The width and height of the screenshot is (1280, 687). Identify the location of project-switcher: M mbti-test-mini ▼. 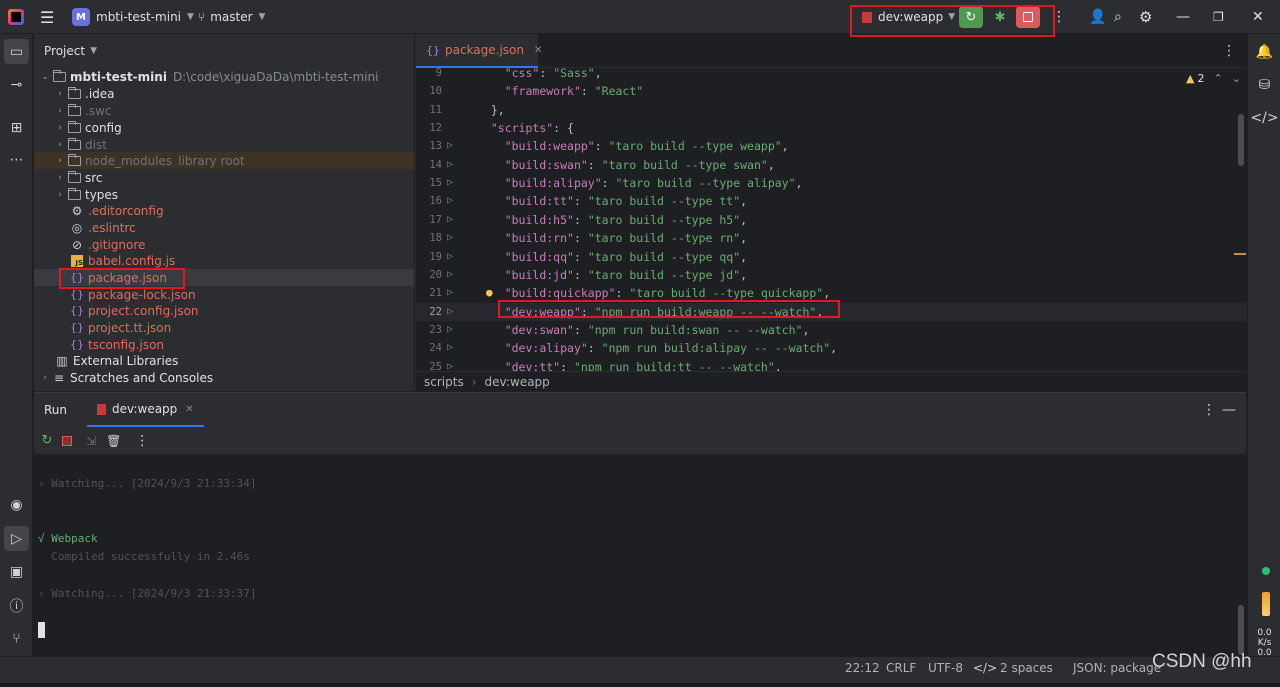
(133, 17).